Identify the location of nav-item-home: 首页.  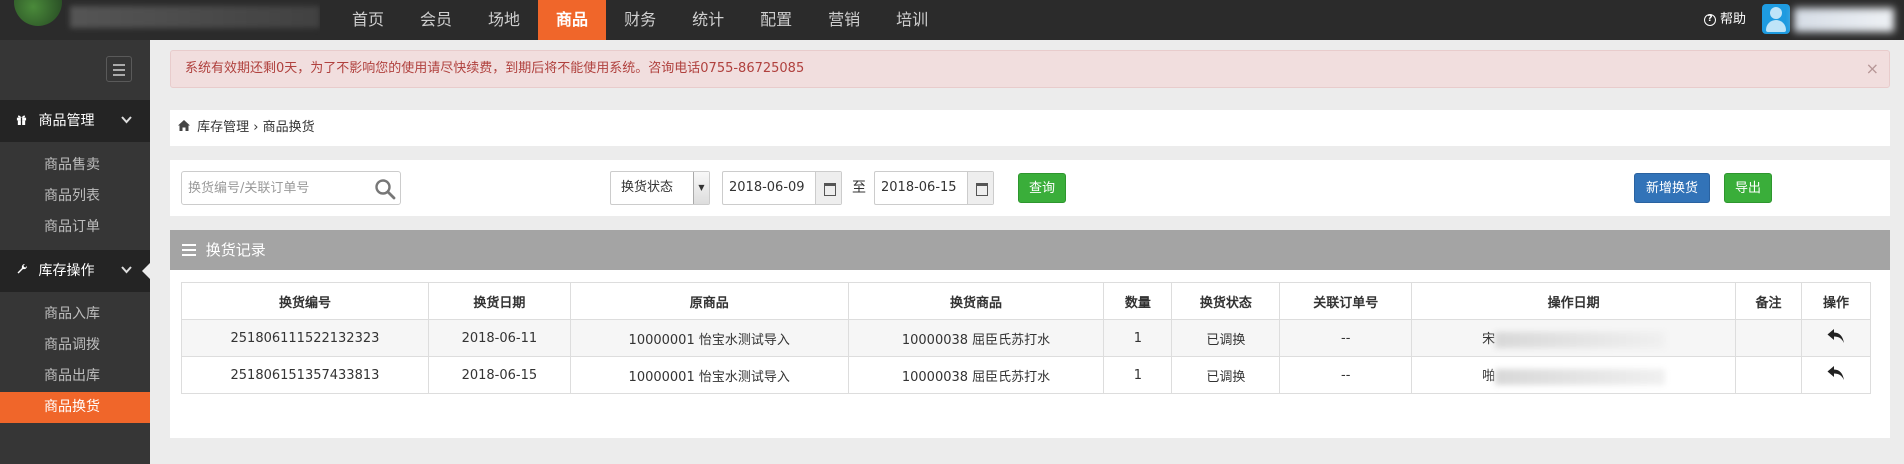
(368, 20).